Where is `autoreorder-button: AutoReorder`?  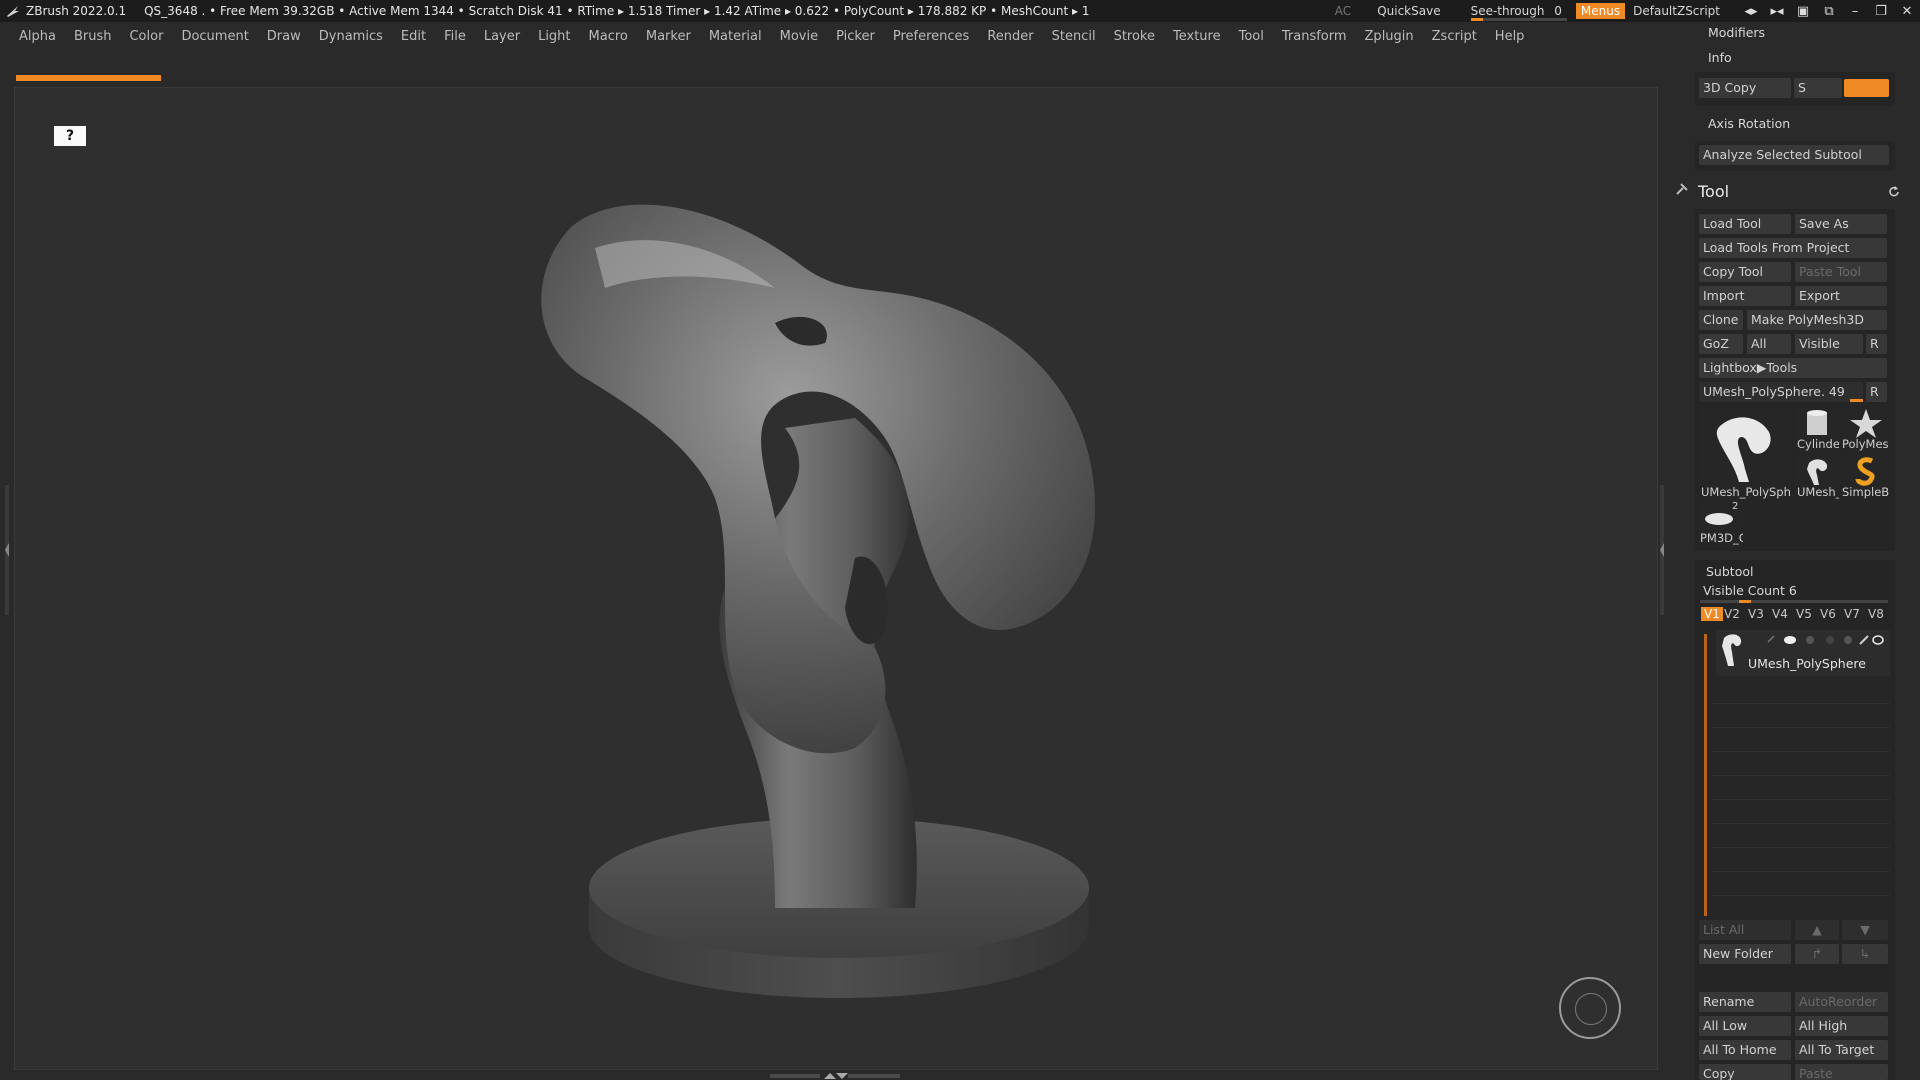
autoreorder-button: AutoReorder is located at coordinates (1841, 1002).